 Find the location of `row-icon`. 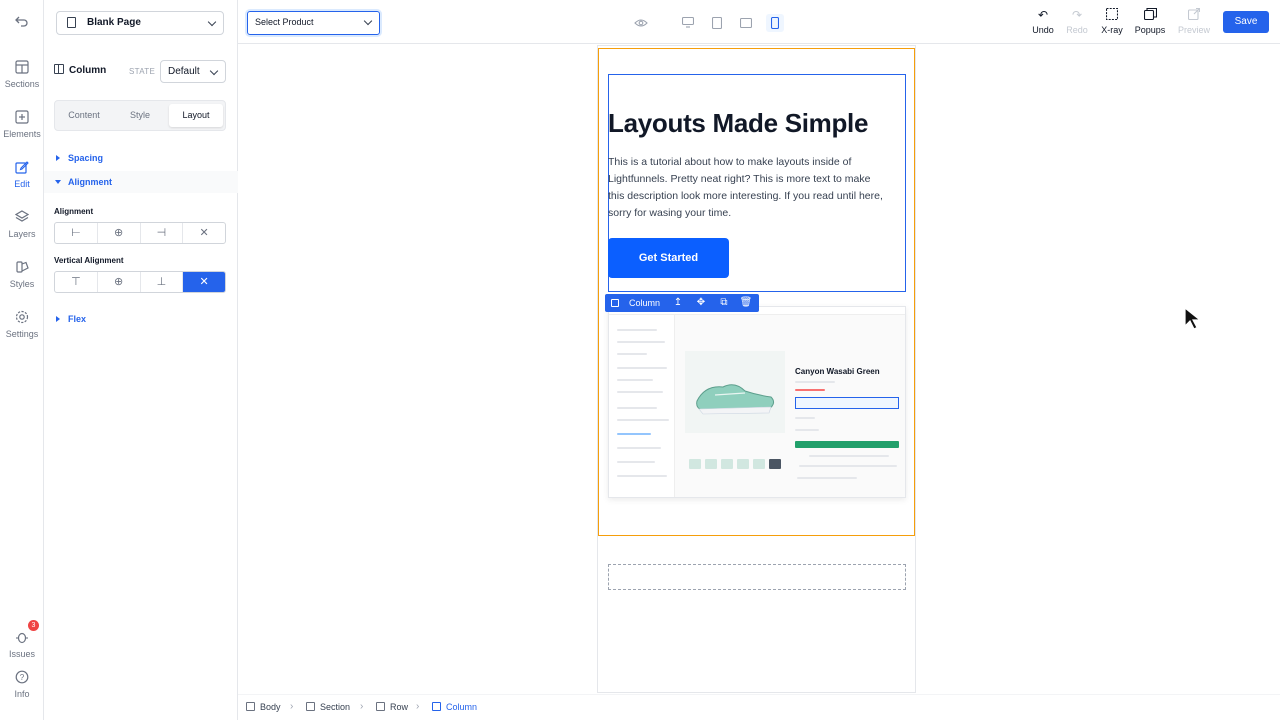

row-icon is located at coordinates (380, 706).